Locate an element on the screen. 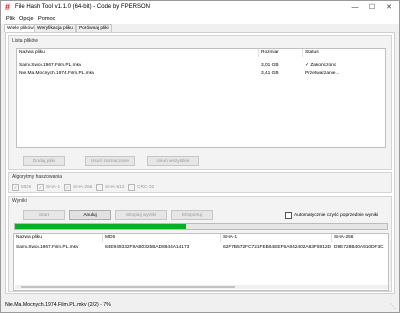  maximize-icon: ☐ is located at coordinates (372, 7).